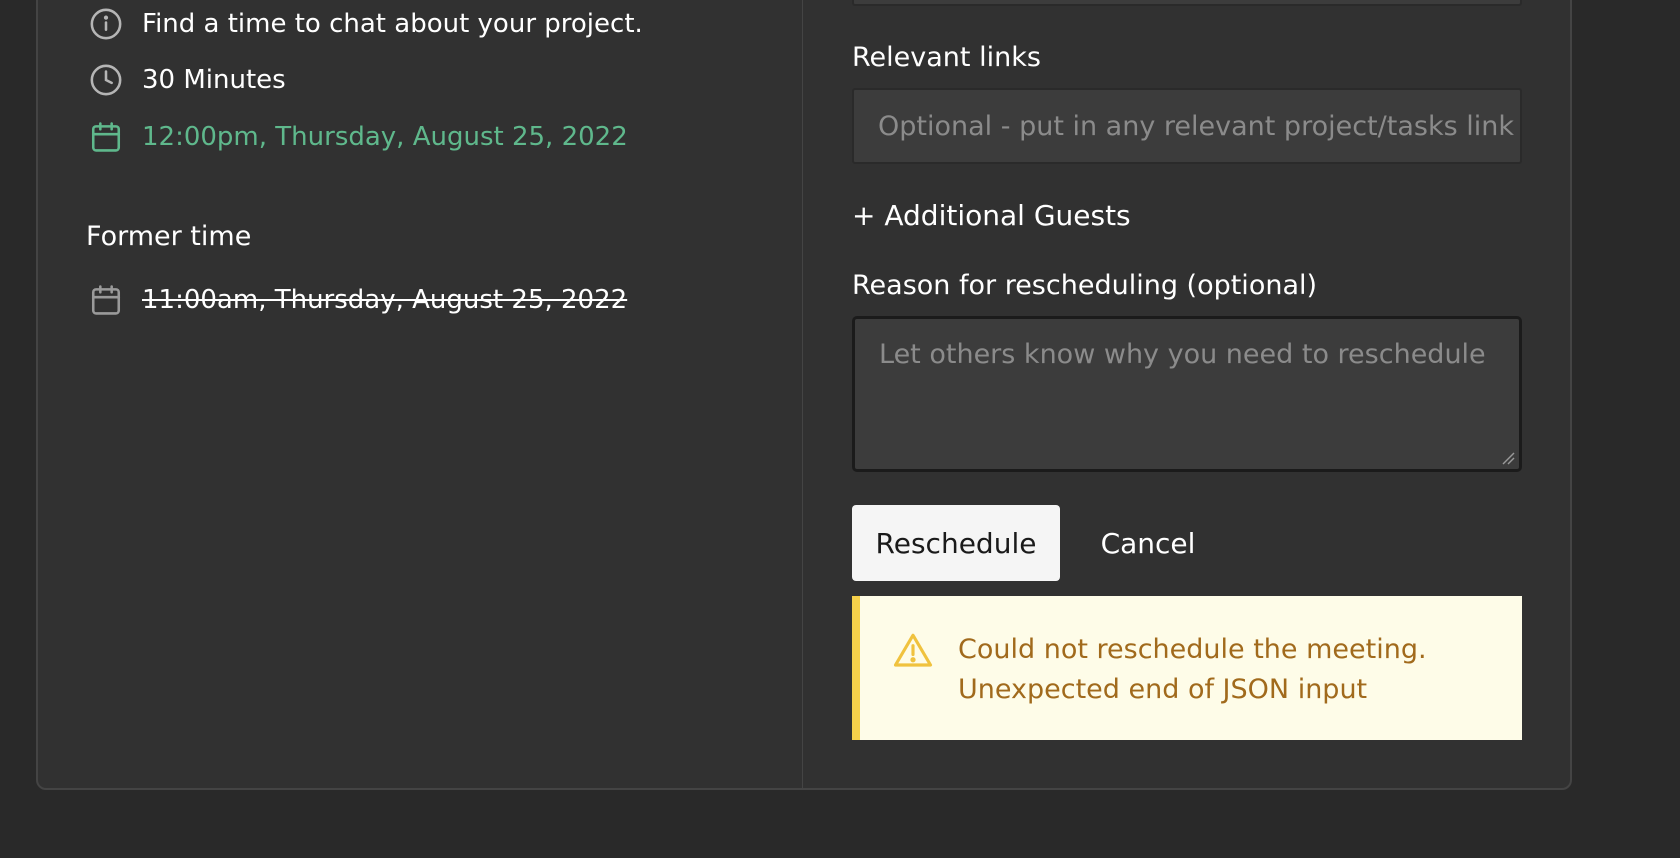 The width and height of the screenshot is (1680, 858). I want to click on new-time-row: 12:00pm, Thursday, August 25, 2022, so click(358, 137).